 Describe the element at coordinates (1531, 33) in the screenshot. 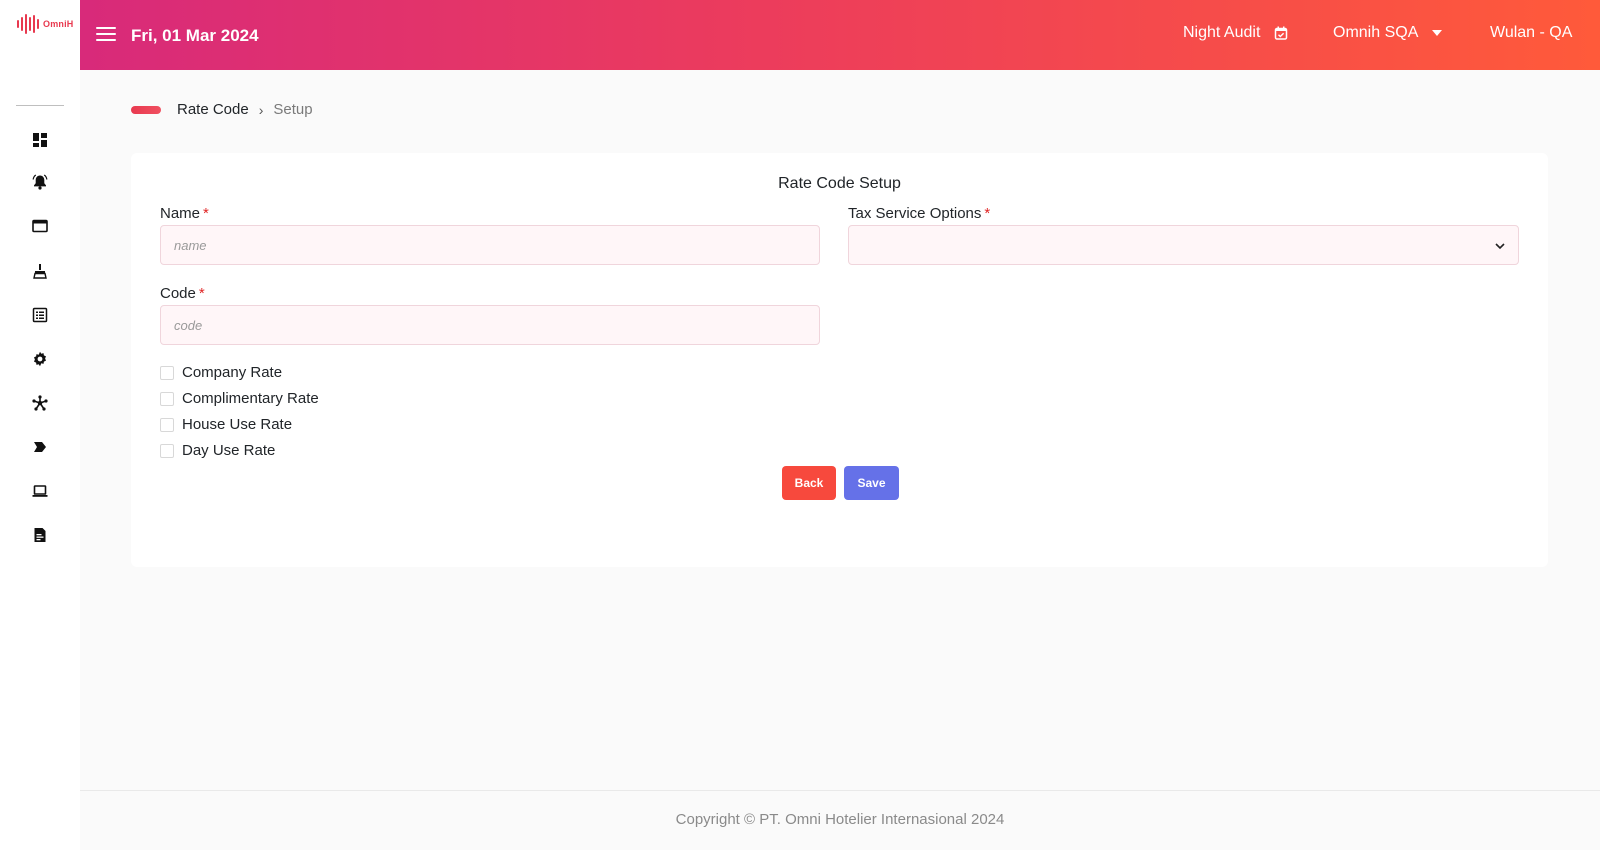

I see `user-menu: Wulan - QA` at that location.